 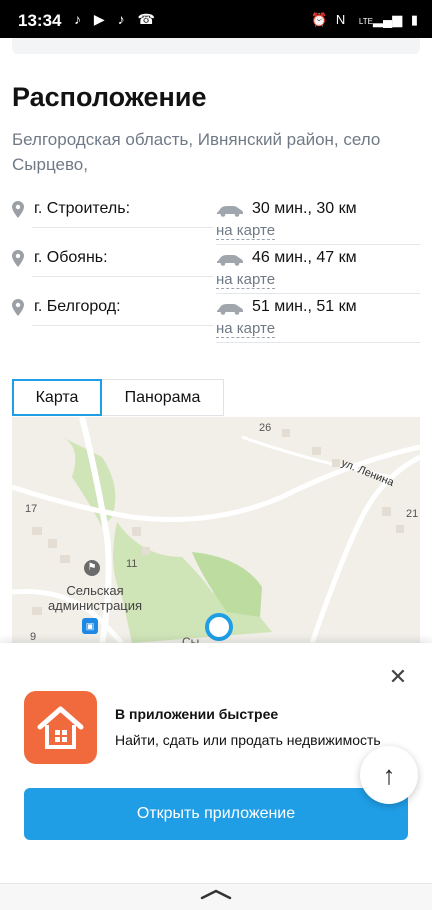 What do you see at coordinates (304, 208) in the screenshot?
I see `route-duration: 30 мин., 30 км` at bounding box center [304, 208].